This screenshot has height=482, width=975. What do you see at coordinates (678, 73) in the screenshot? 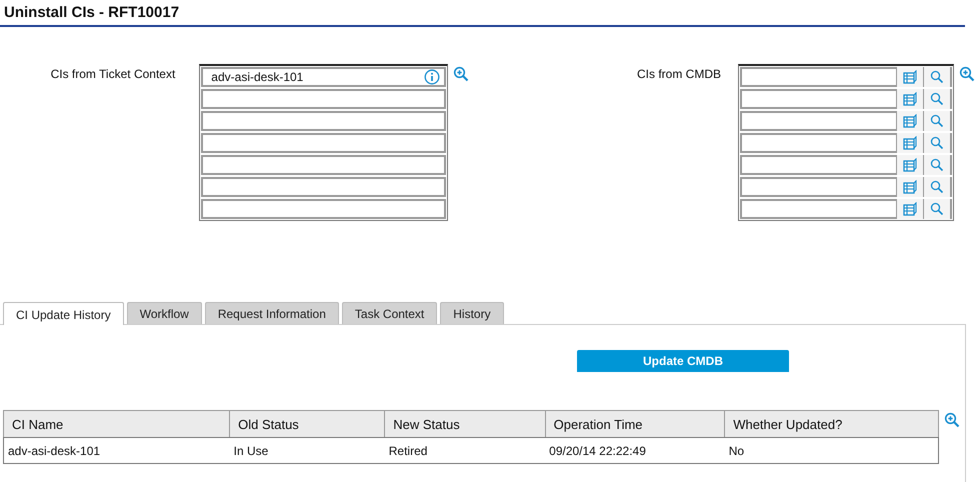
I see `field-label: CIs from CMDB` at bounding box center [678, 73].